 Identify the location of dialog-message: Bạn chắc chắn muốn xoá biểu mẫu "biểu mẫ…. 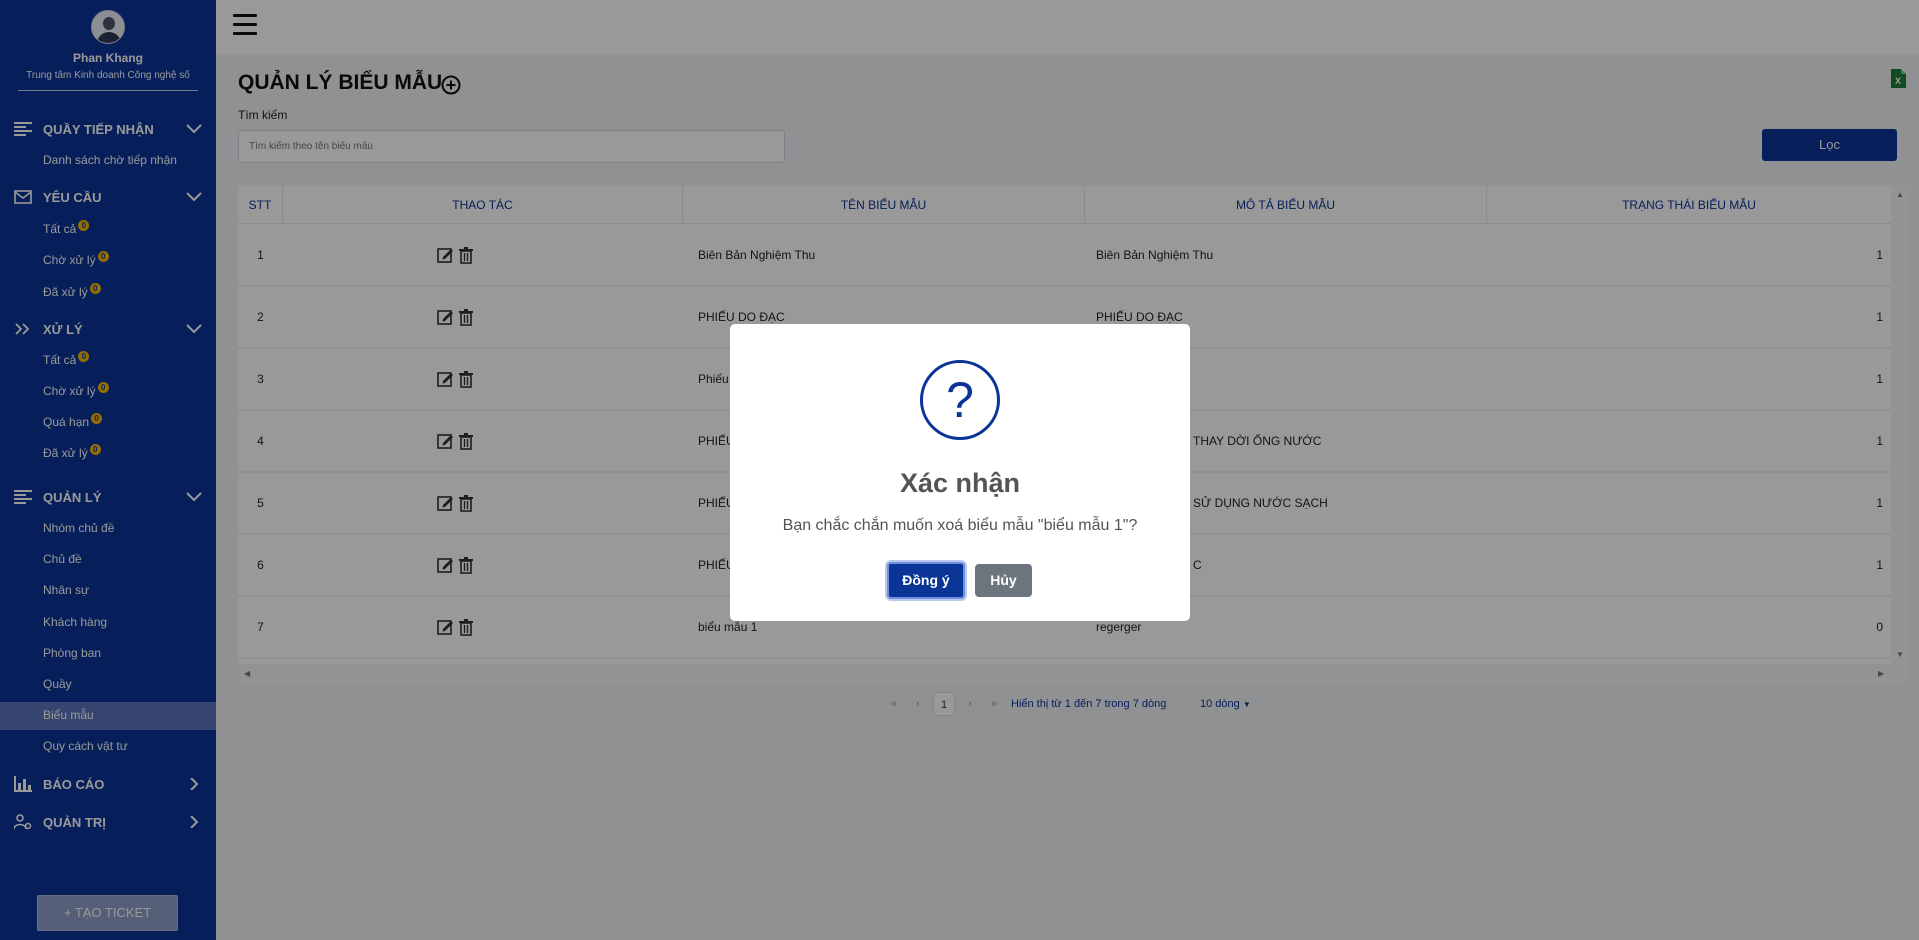
(960, 525).